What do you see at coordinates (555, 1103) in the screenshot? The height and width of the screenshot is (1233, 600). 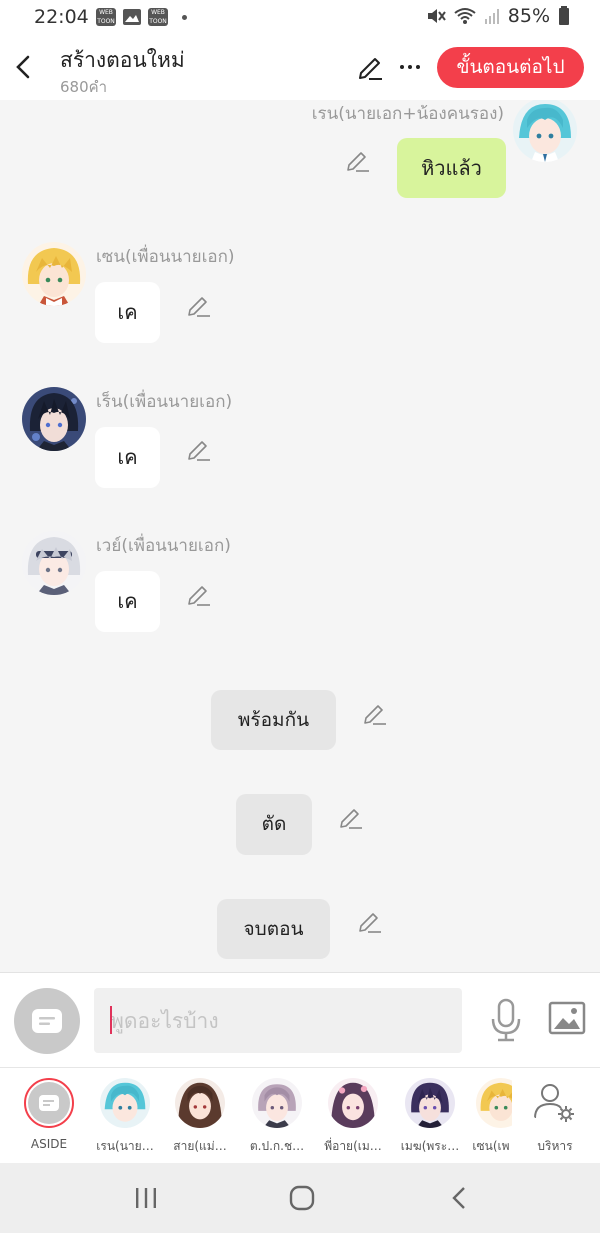 I see `person-settings-icon` at bounding box center [555, 1103].